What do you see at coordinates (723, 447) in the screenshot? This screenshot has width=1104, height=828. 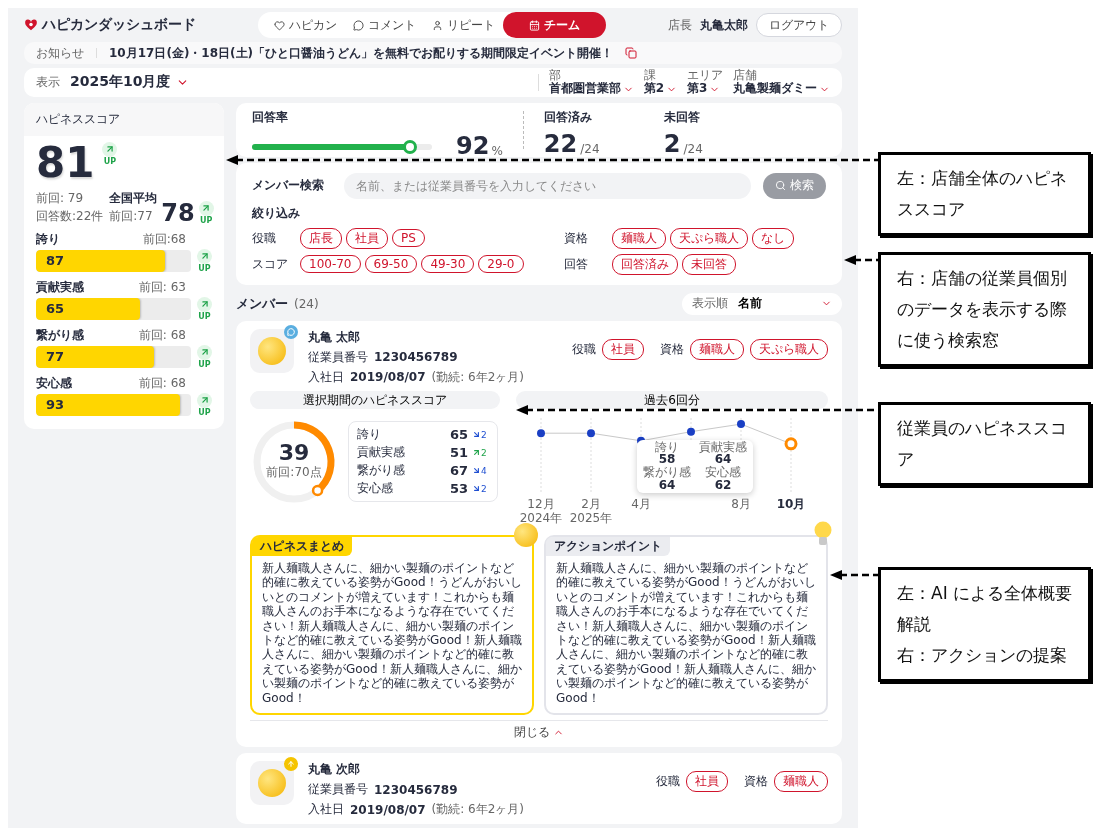 I see `tooltip-label: 貢献実感` at bounding box center [723, 447].